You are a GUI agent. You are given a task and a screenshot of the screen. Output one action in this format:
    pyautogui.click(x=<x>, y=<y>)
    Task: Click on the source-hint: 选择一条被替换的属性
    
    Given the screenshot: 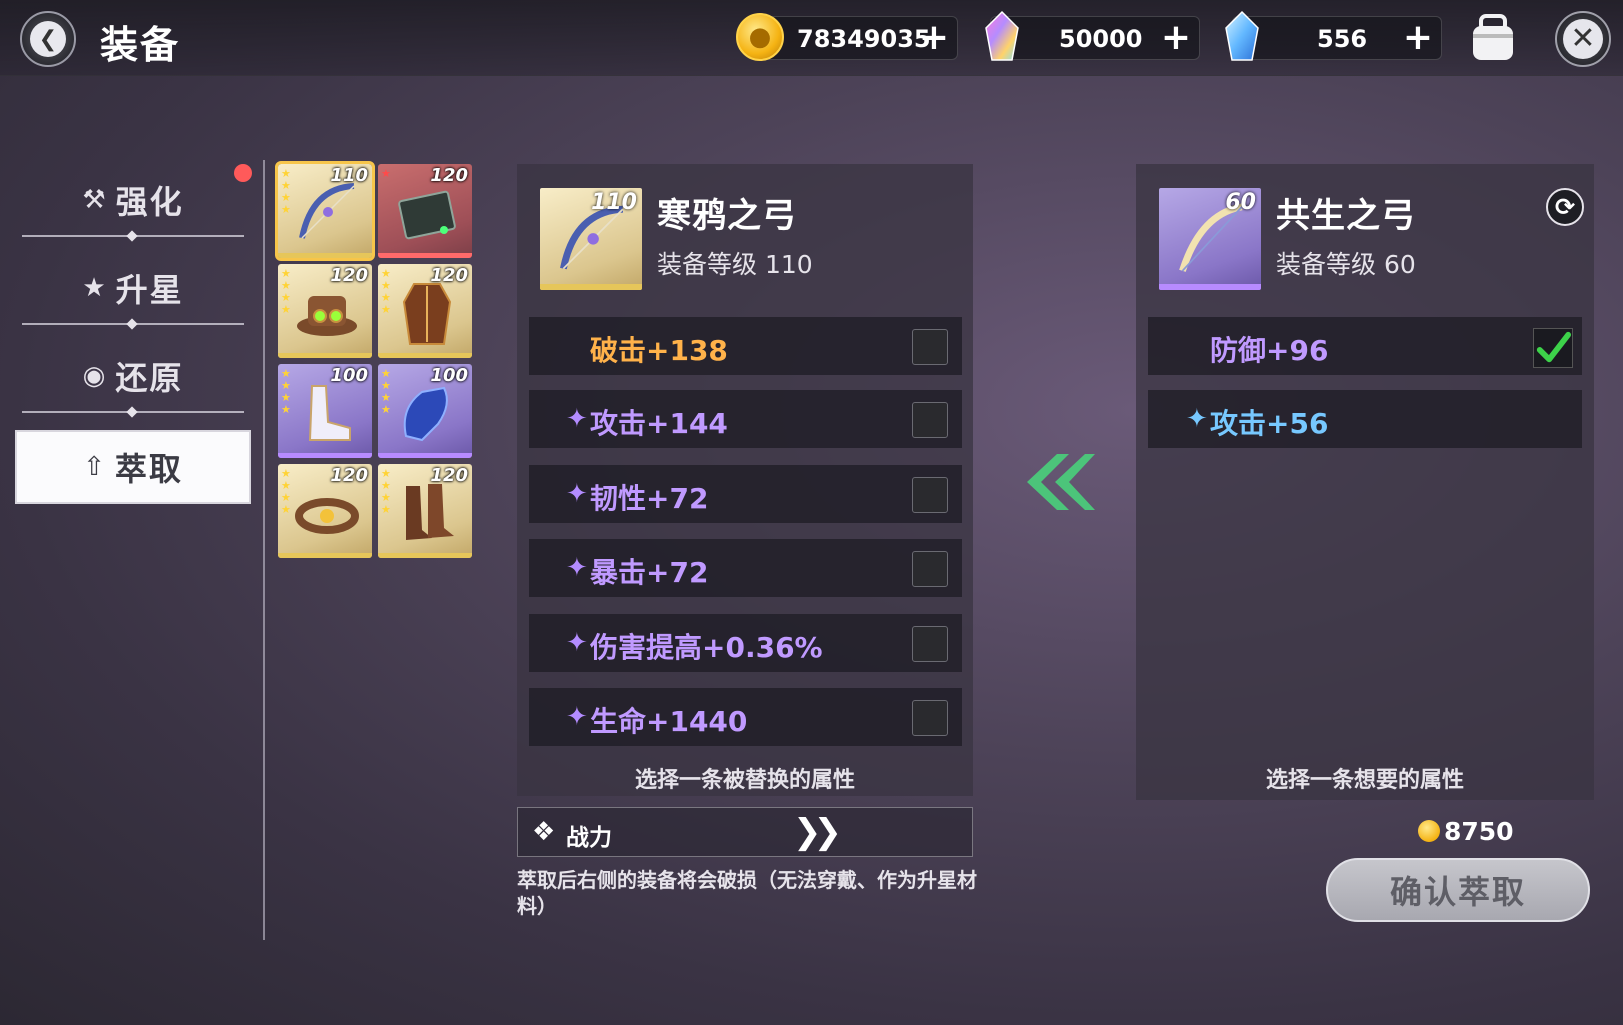 What is the action you would take?
    pyautogui.click(x=744, y=780)
    